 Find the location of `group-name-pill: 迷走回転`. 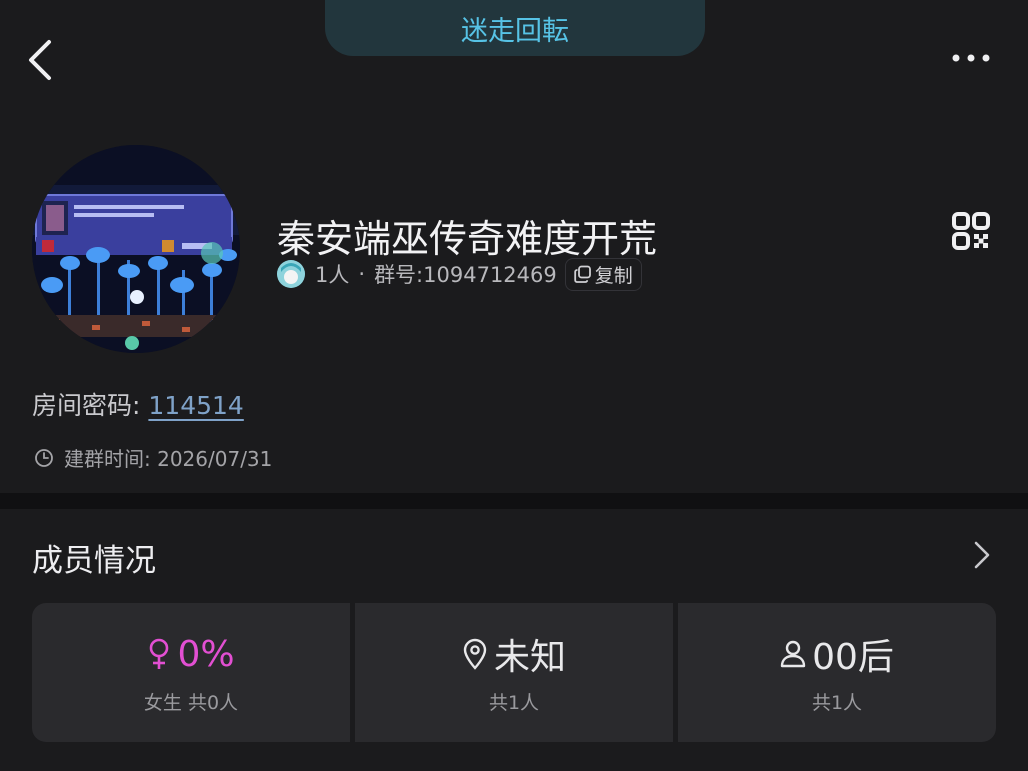

group-name-pill: 迷走回転 is located at coordinates (515, 28).